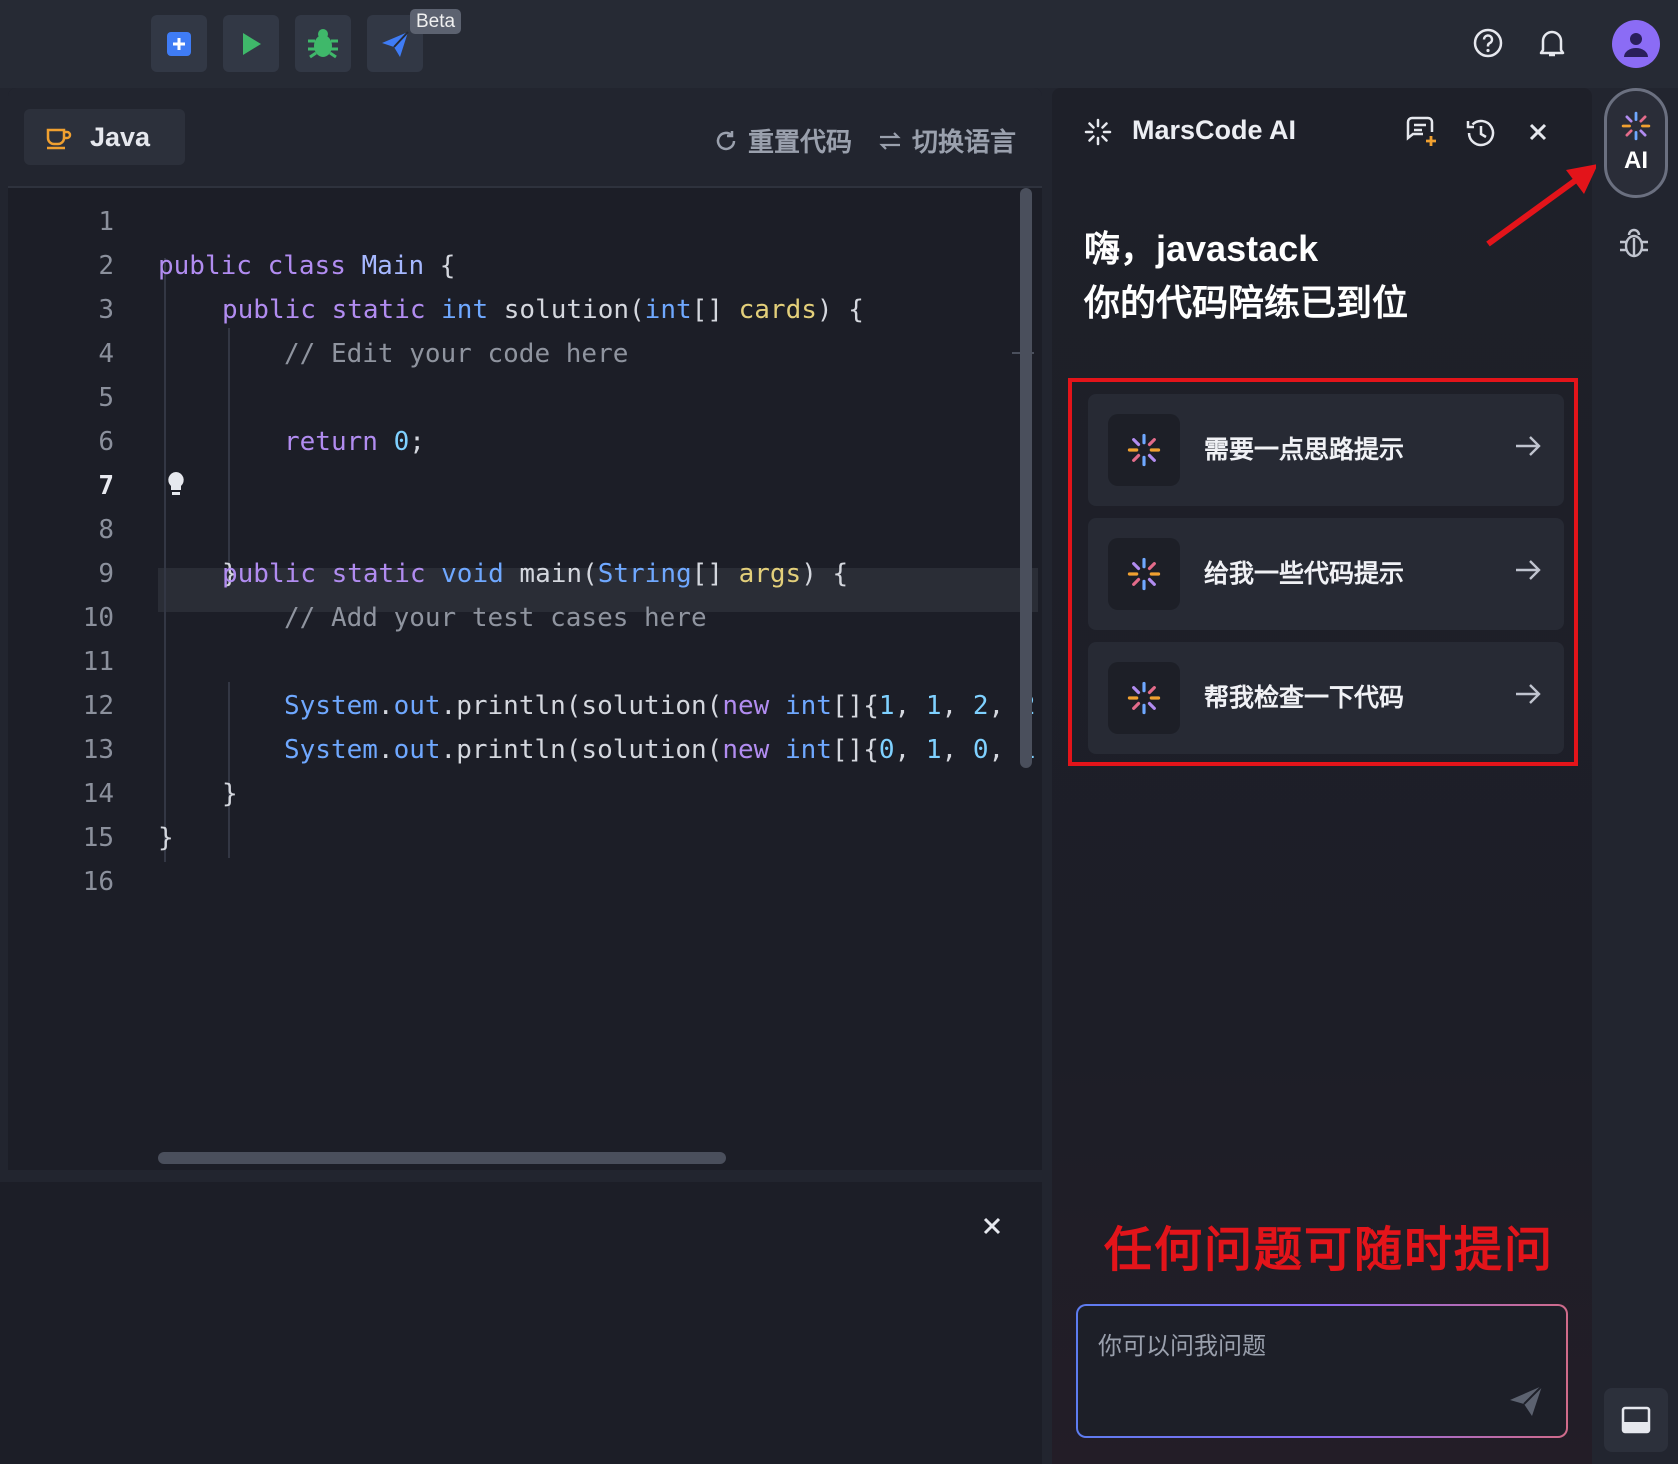  I want to click on code-line-11: 11, so click(513, 662).